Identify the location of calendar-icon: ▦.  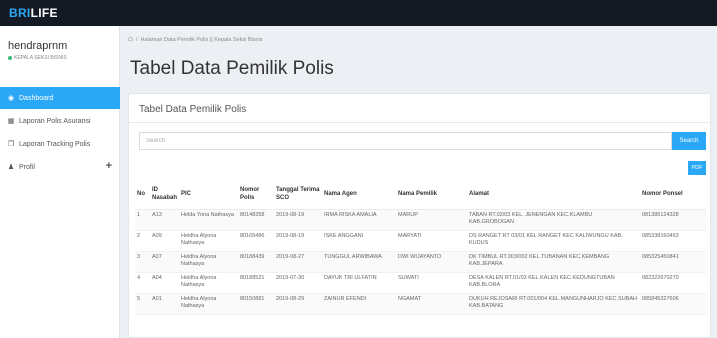
(11, 121).